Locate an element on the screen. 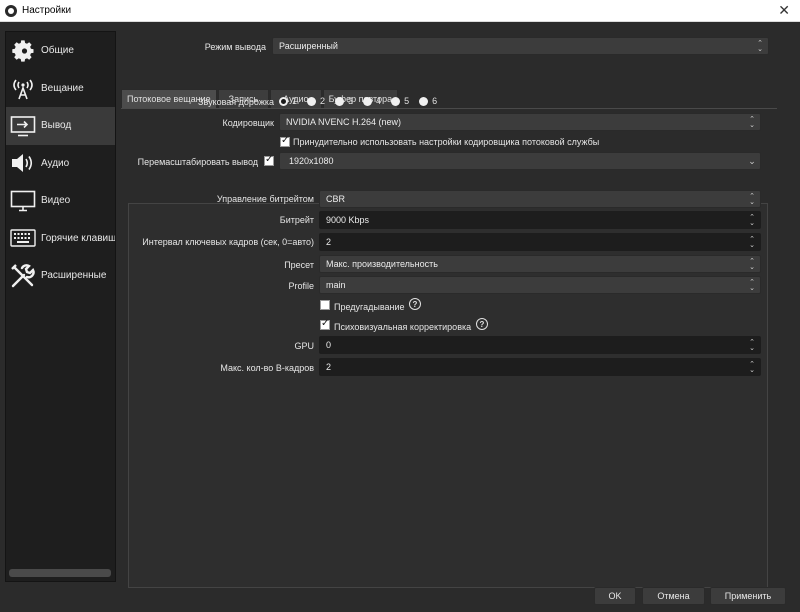 This screenshot has width=800, height=612. rescale-select: 1920x1080 ⌄ is located at coordinates (520, 161).